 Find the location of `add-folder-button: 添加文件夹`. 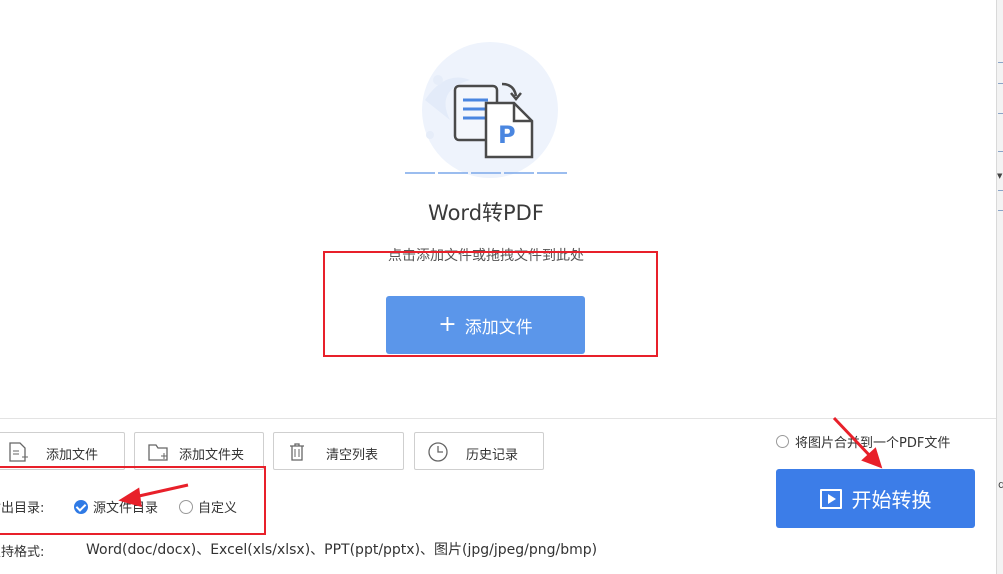

add-folder-button: 添加文件夹 is located at coordinates (199, 451).